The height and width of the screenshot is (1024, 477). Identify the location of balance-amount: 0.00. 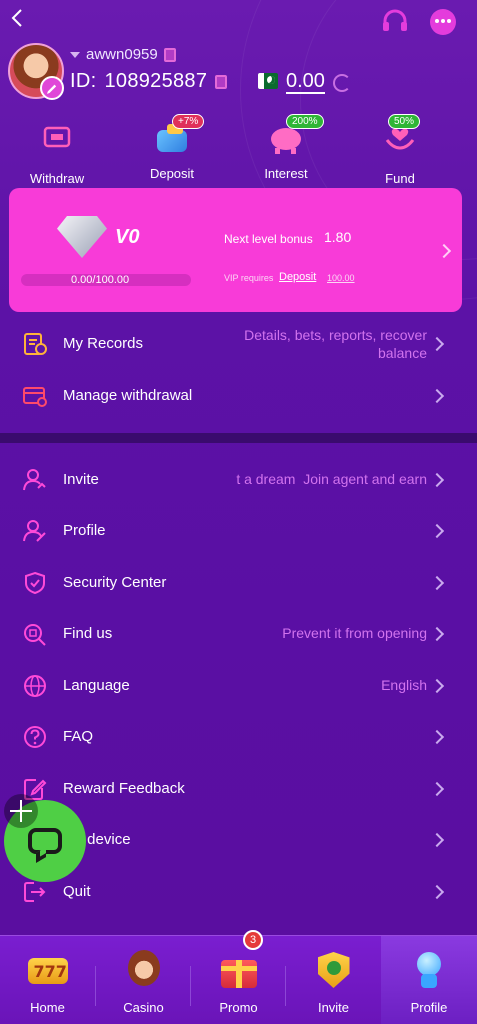
(305, 82).